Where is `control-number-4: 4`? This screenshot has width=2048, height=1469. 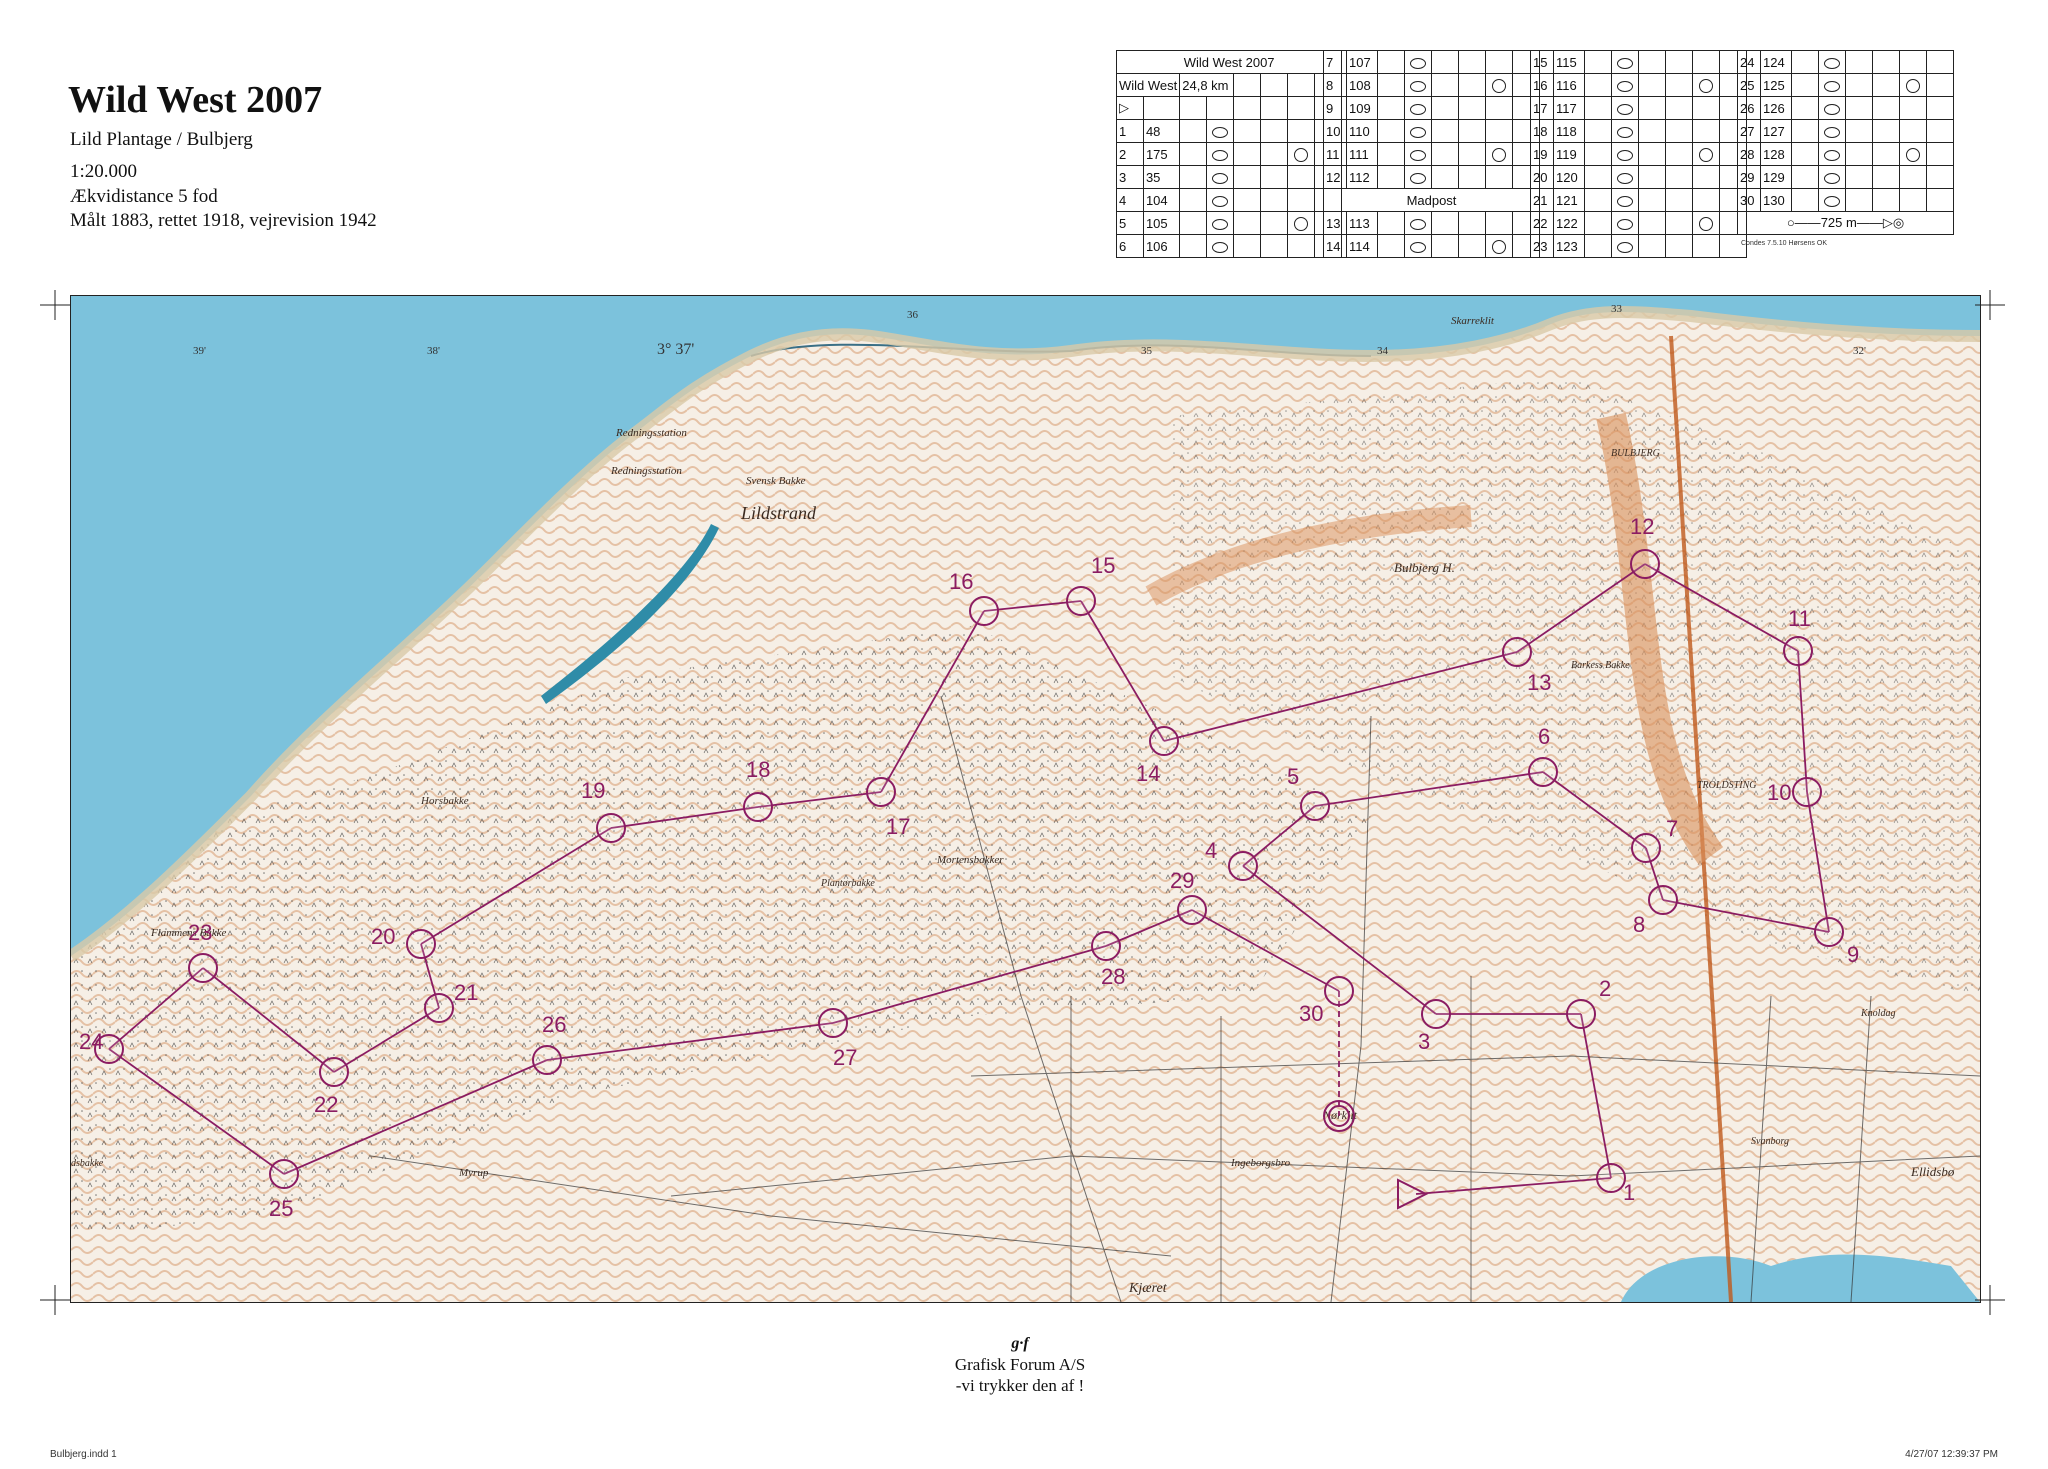
control-number-4: 4 is located at coordinates (1211, 850).